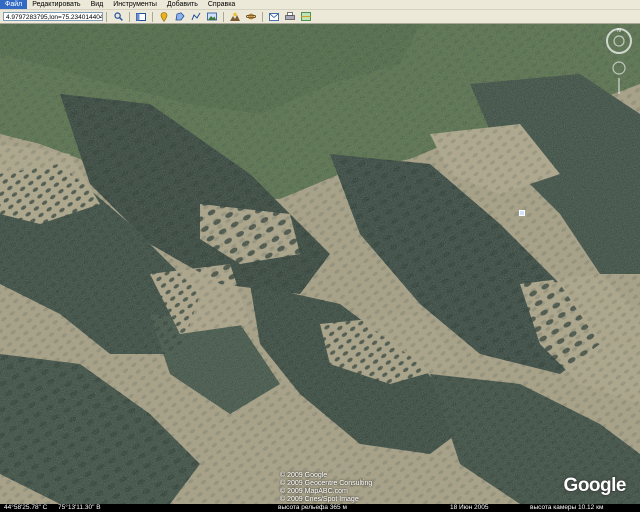  Describe the element at coordinates (97, 4) in the screenshot. I see `menu-view: Вид` at that location.